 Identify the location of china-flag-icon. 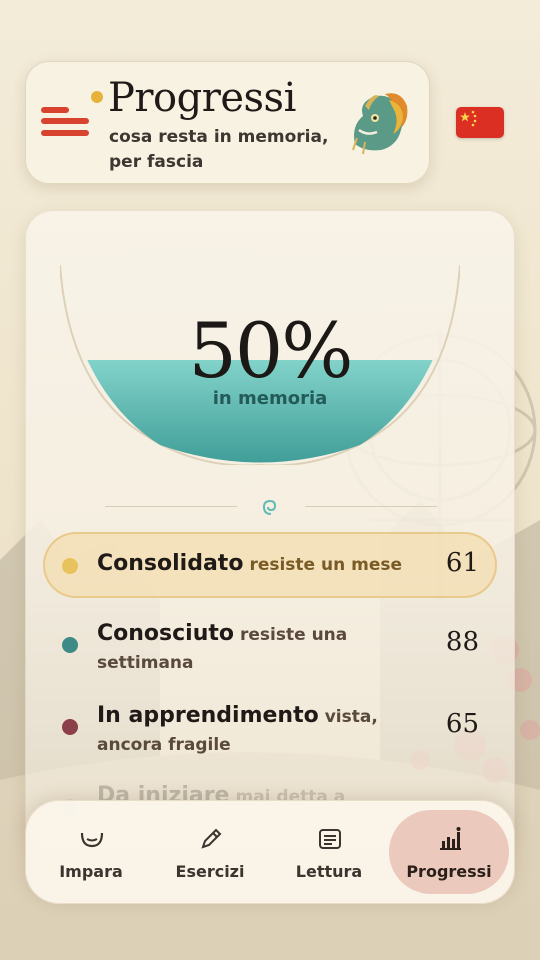
(480, 122).